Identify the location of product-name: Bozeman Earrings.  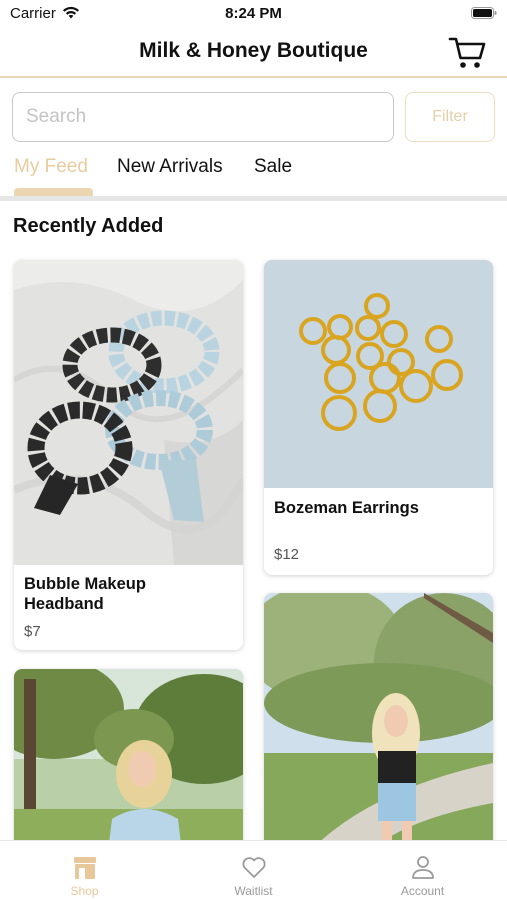
(346, 508).